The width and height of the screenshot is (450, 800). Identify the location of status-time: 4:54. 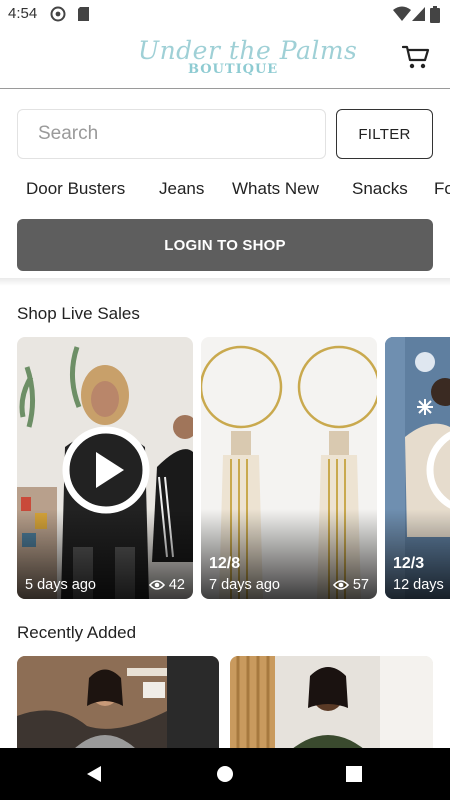
(23, 13).